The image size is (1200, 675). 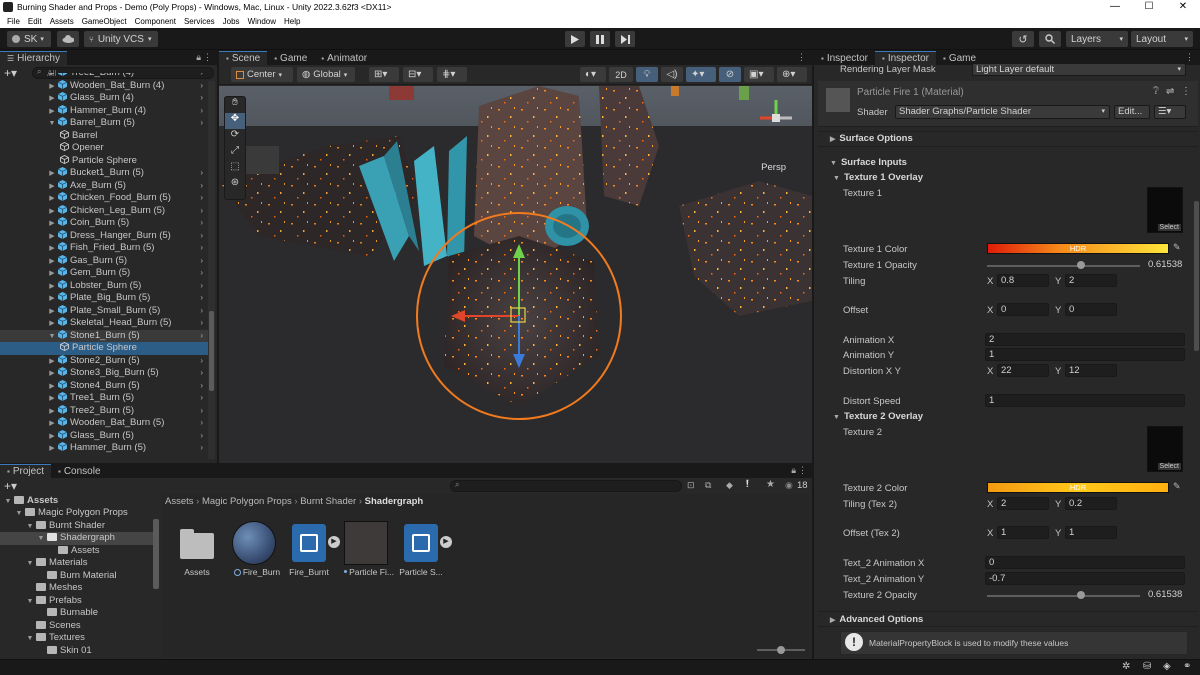 What do you see at coordinates (77, 513) in the screenshot?
I see `project-folder-item: ▼ Magic Polygon Props` at bounding box center [77, 513].